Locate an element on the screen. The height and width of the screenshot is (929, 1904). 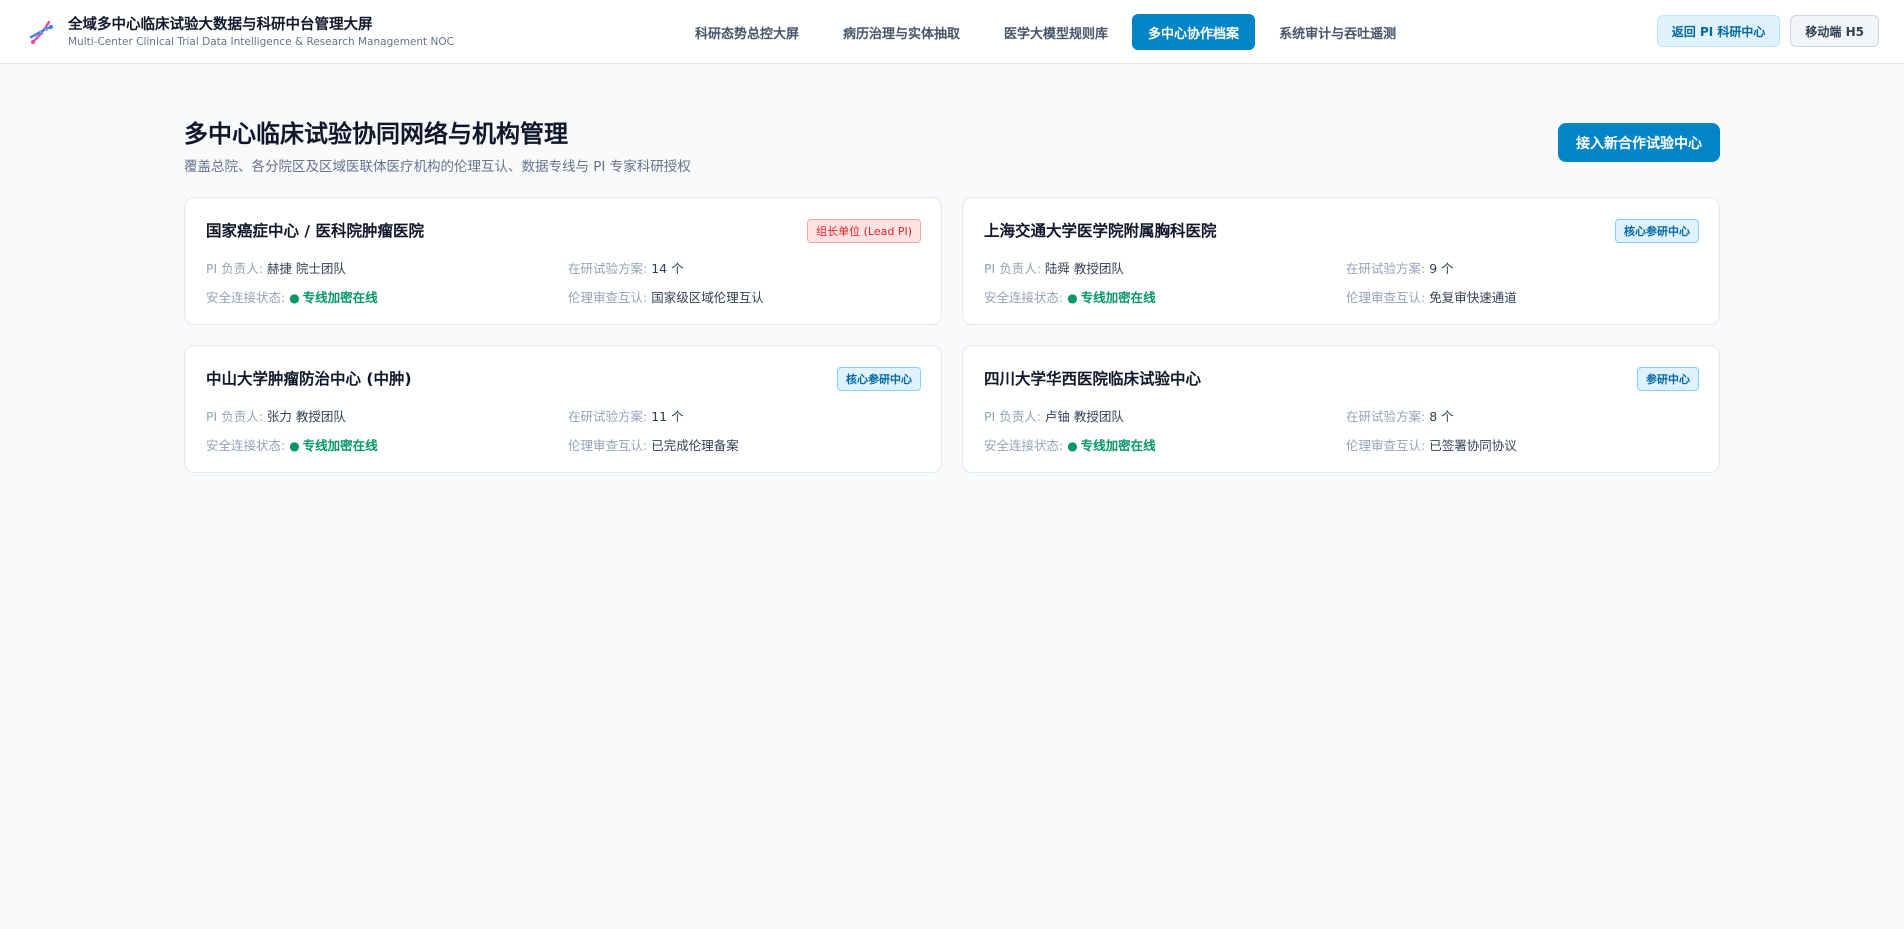
pi-value: 陆舜 教授团队 is located at coordinates (1084, 268).